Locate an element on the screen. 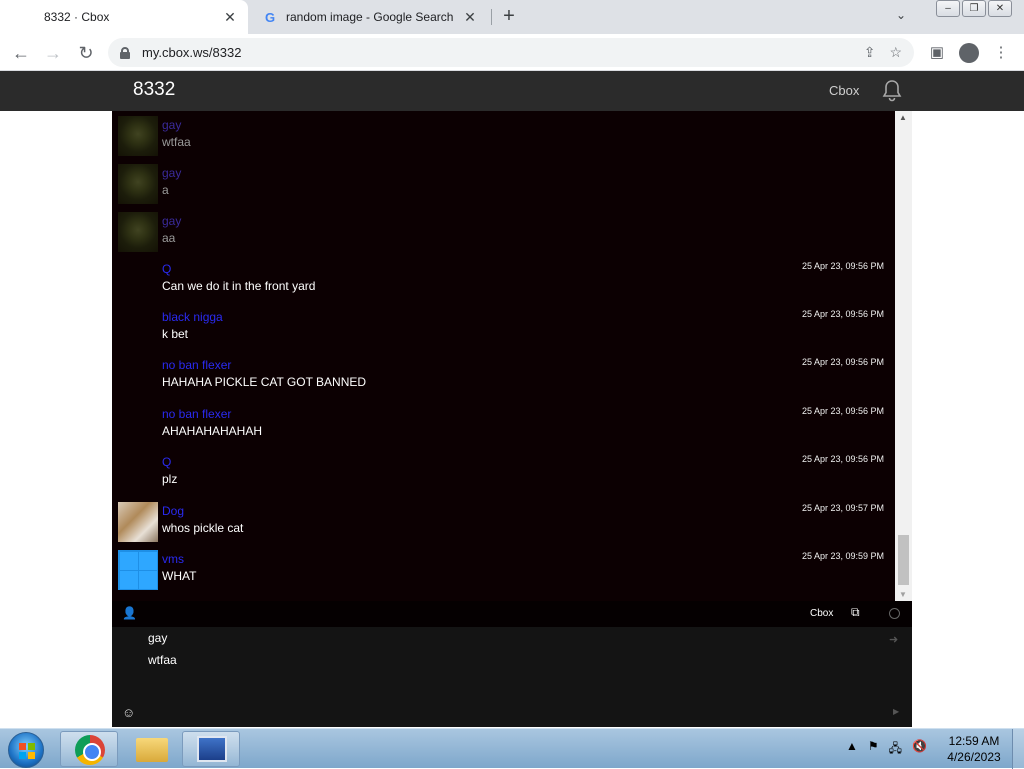 The width and height of the screenshot is (1024, 769). folder-icon is located at coordinates (152, 750).